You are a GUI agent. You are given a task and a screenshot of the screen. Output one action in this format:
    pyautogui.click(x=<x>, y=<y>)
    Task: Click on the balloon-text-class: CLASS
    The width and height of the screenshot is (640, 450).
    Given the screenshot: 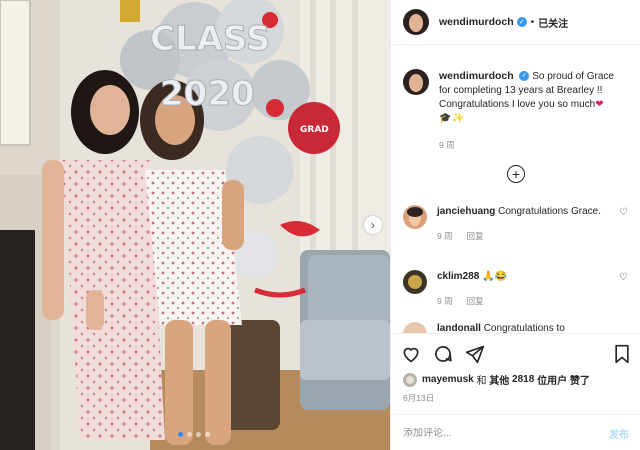 What is the action you would take?
    pyautogui.click(x=210, y=39)
    